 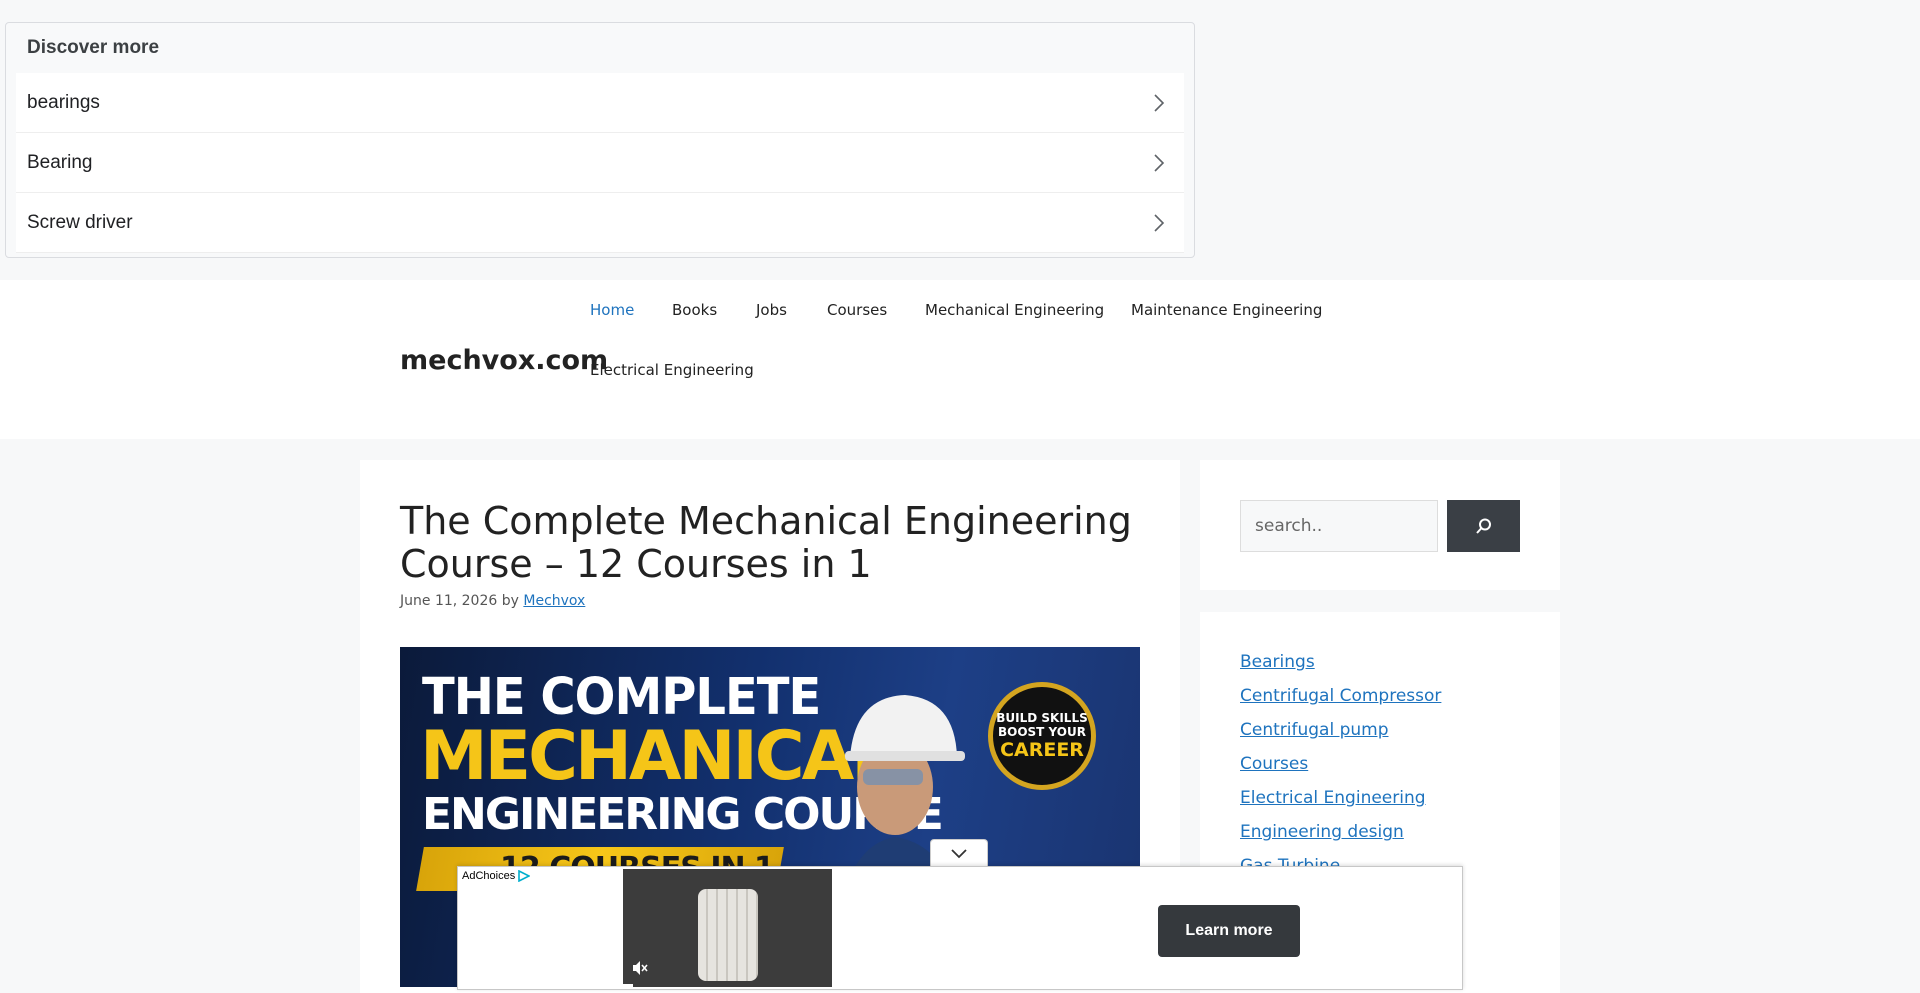 I want to click on ad-video, so click(x=727, y=928).